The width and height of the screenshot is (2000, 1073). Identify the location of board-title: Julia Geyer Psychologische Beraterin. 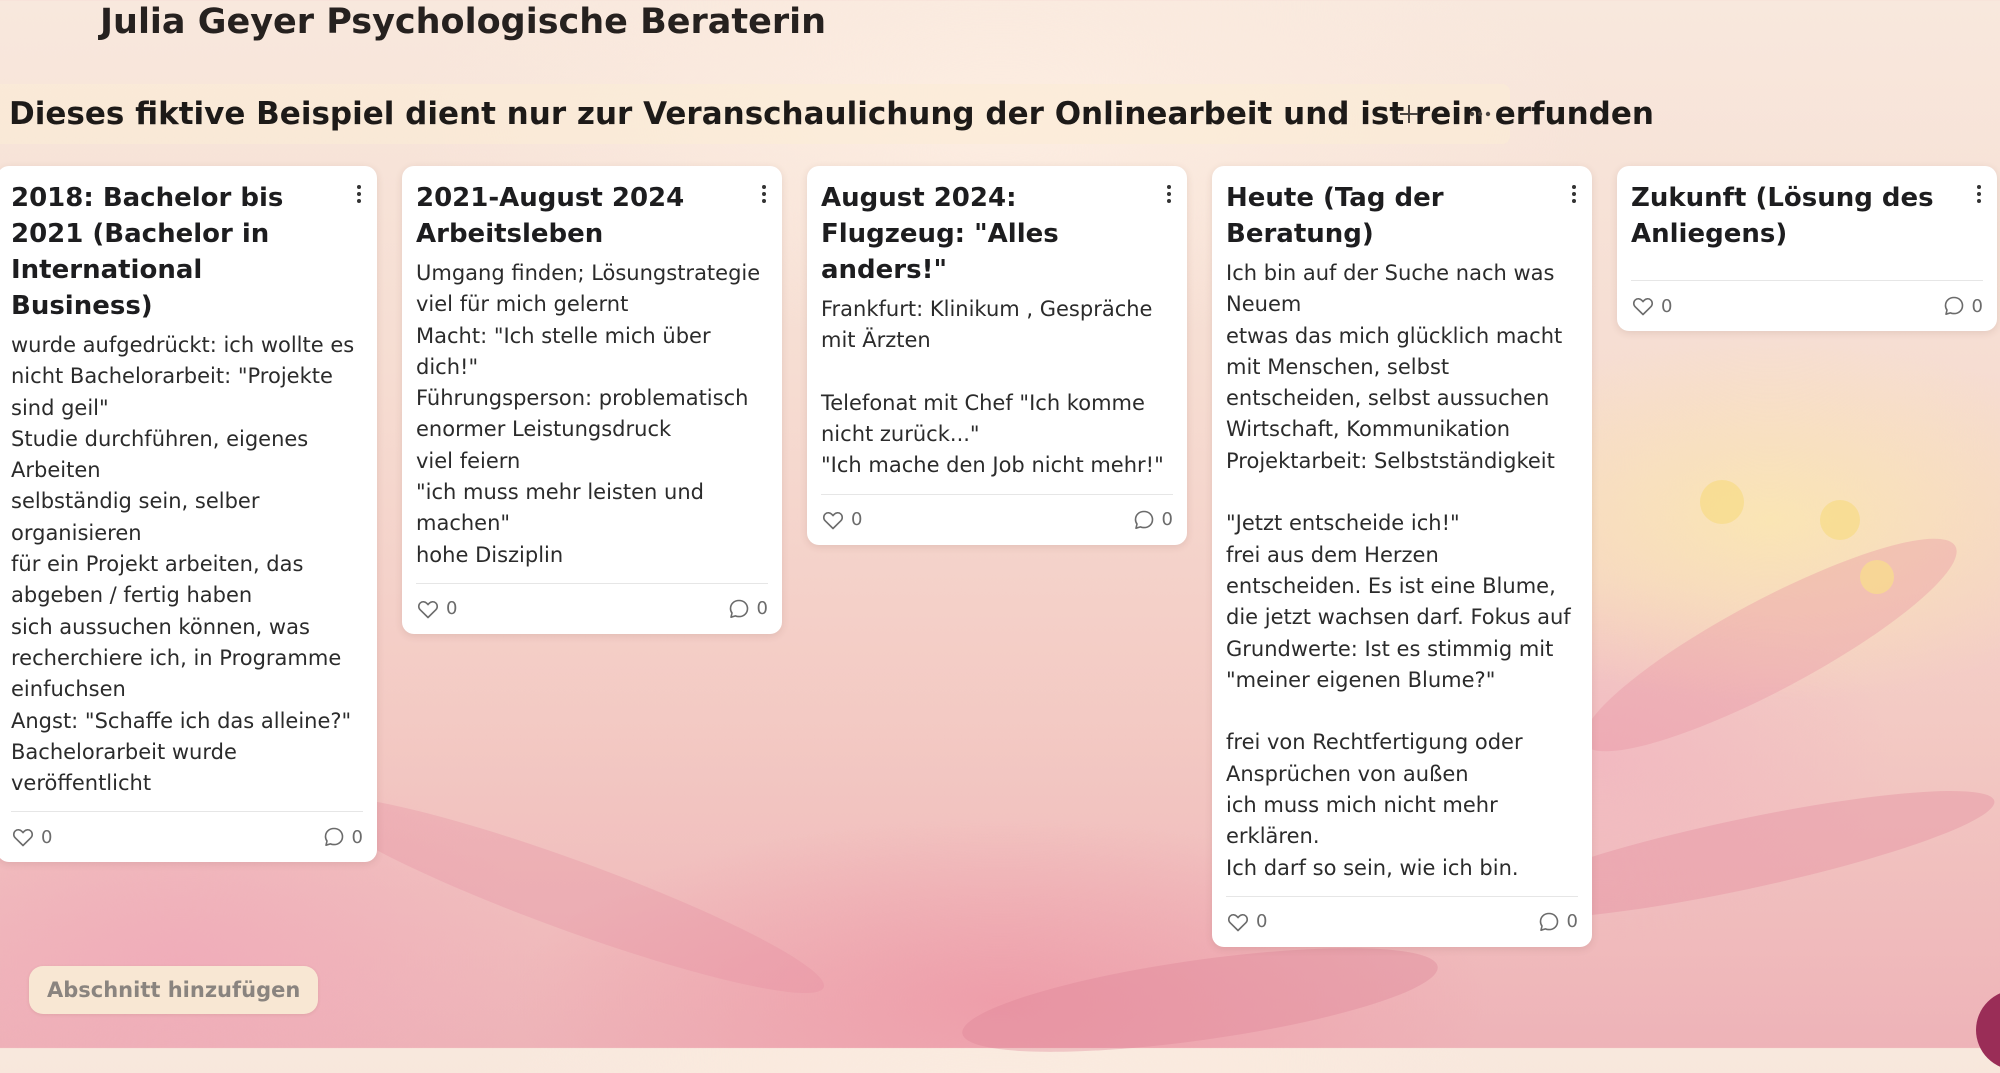
(463, 22).